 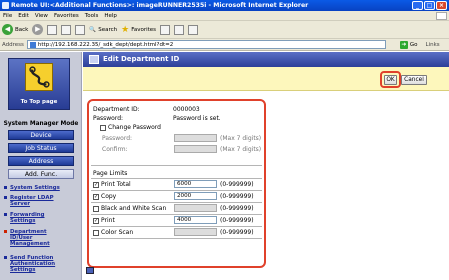 What do you see at coordinates (441, 5) in the screenshot?
I see `close-button: ×` at bounding box center [441, 5].